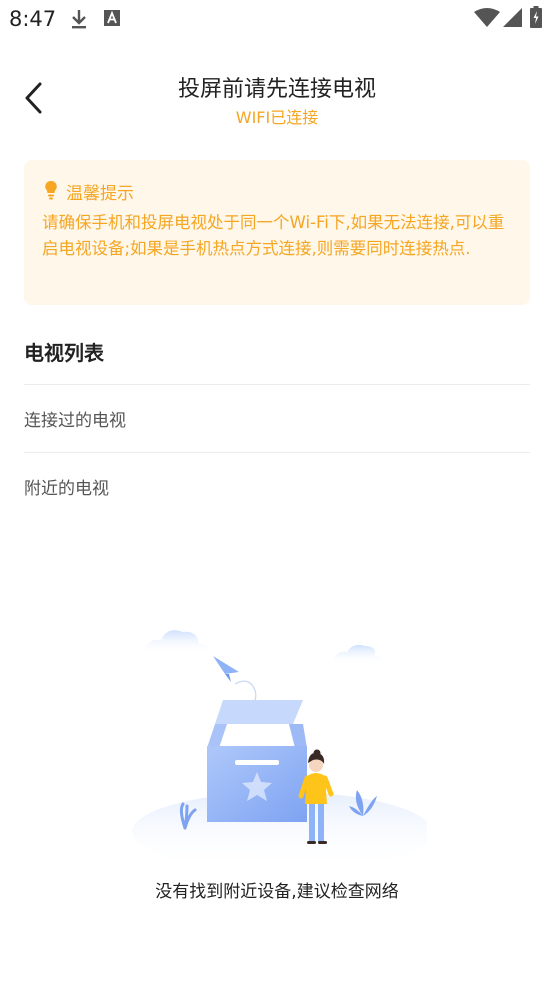  Describe the element at coordinates (79, 19) in the screenshot. I see `download-icon` at that location.